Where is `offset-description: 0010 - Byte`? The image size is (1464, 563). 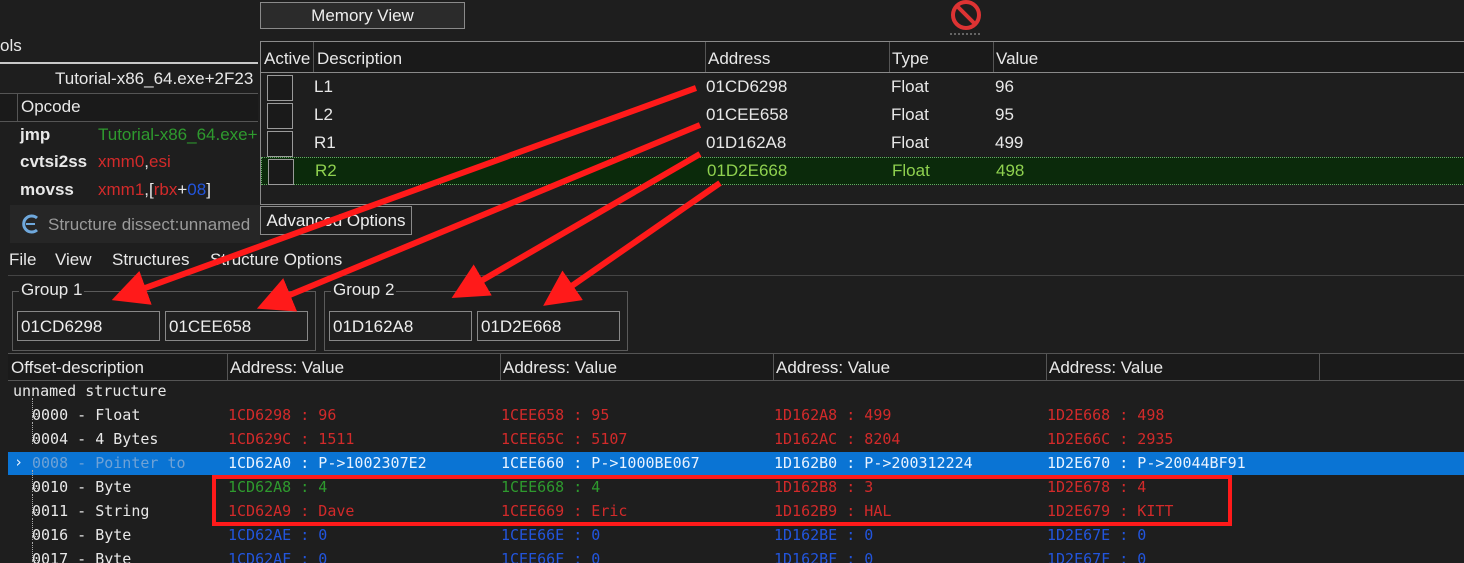 offset-description: 0010 - Byte is located at coordinates (82, 487).